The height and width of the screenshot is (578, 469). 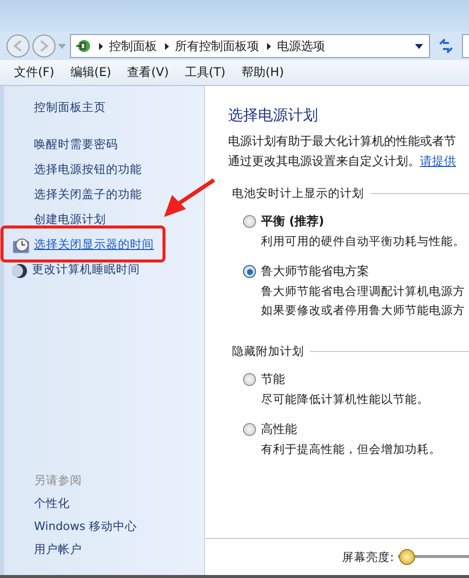 What do you see at coordinates (20, 270) in the screenshot?
I see `moon-icon` at bounding box center [20, 270].